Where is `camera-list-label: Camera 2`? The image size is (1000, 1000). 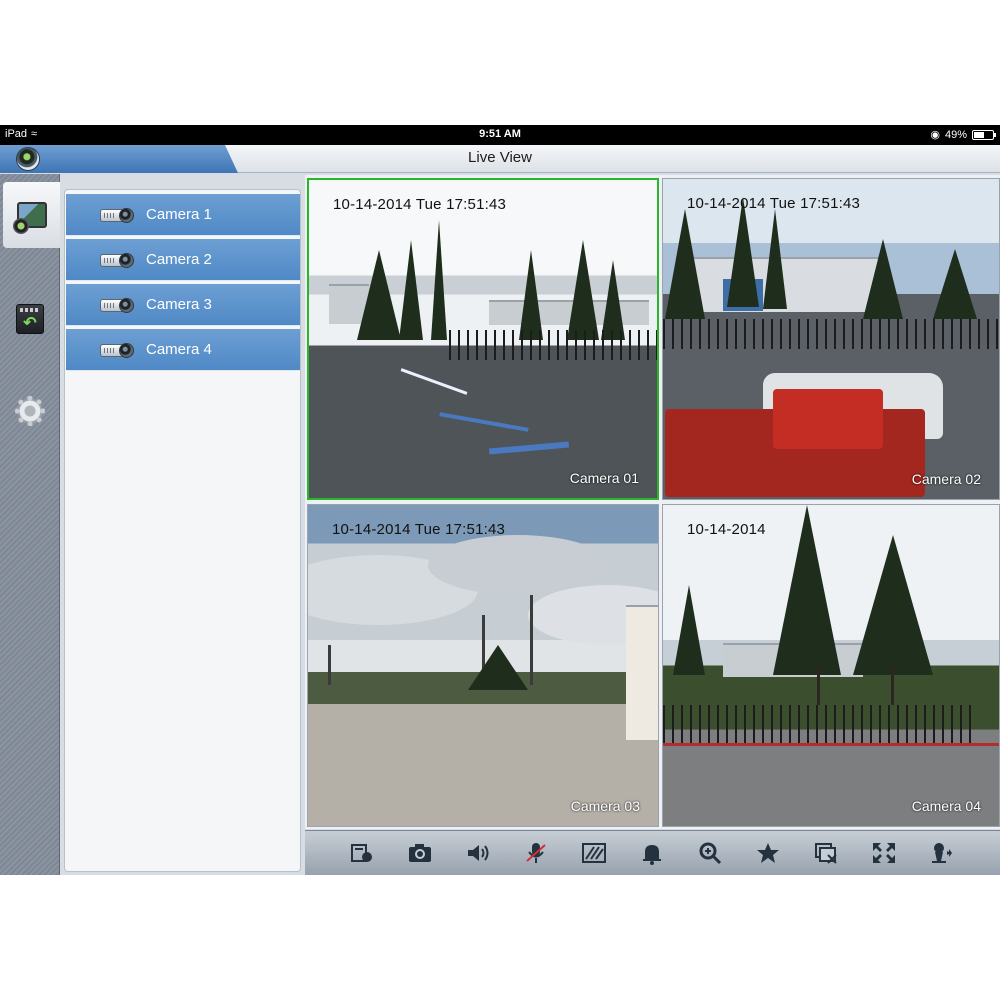
camera-list-label: Camera 2 is located at coordinates (179, 259).